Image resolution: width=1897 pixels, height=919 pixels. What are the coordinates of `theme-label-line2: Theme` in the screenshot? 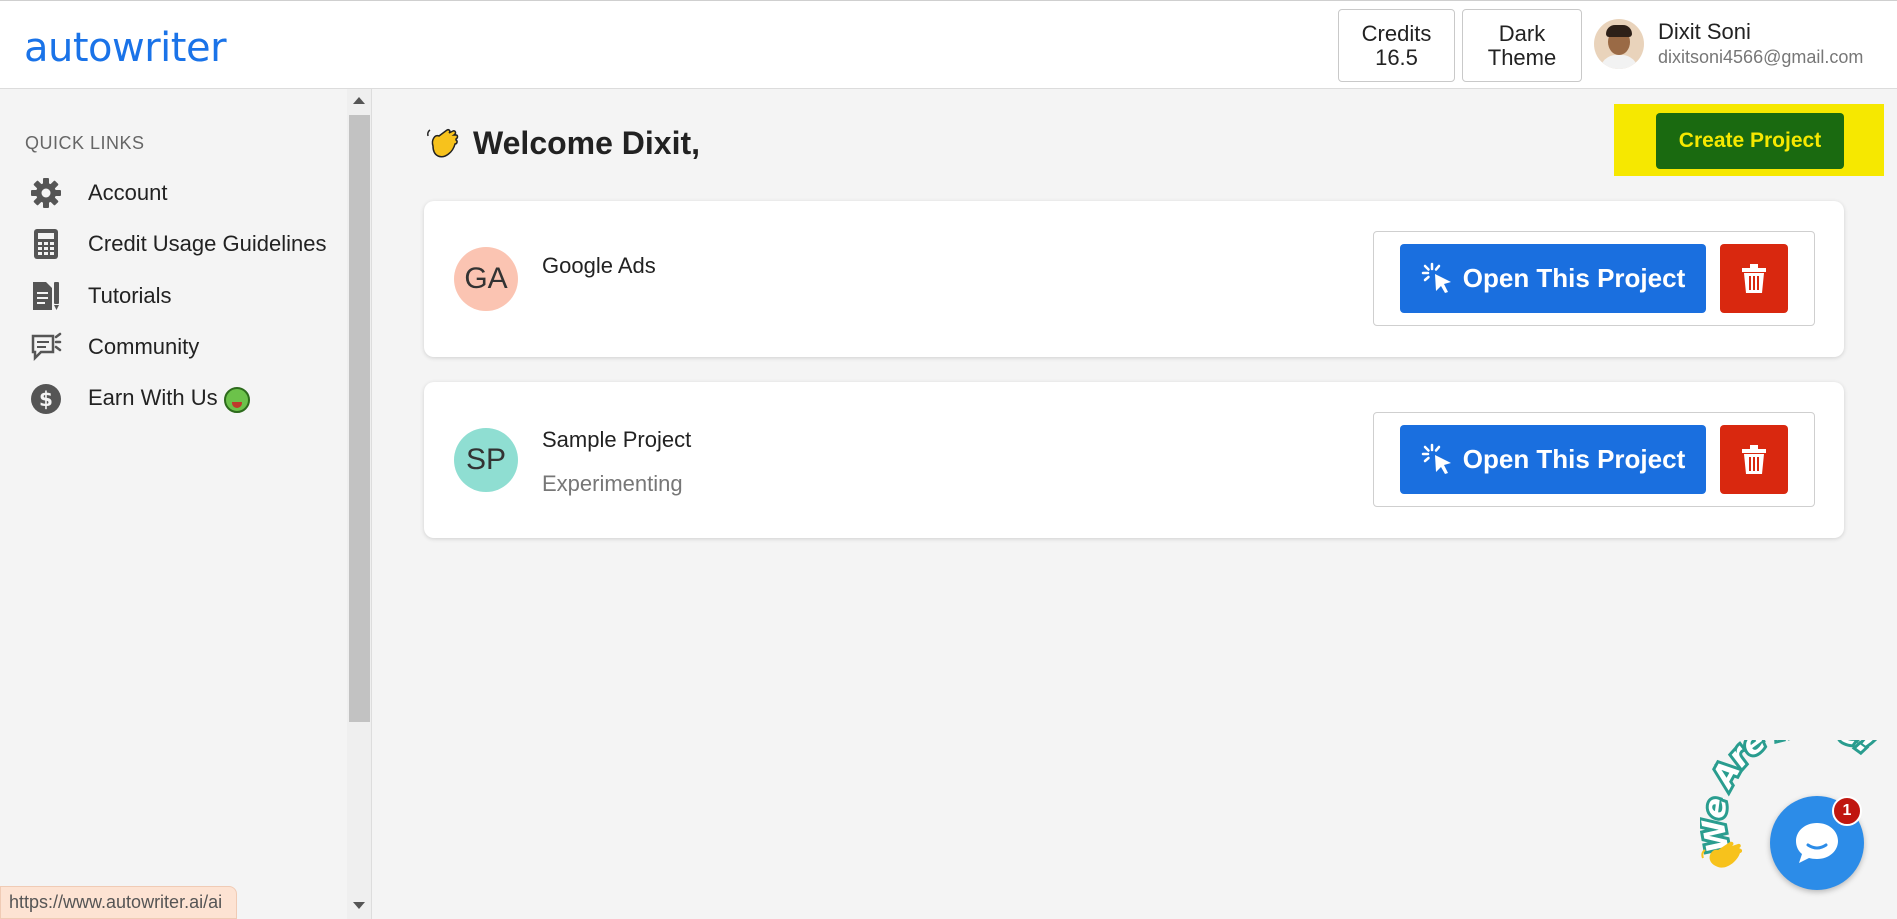 It's located at (1522, 57).